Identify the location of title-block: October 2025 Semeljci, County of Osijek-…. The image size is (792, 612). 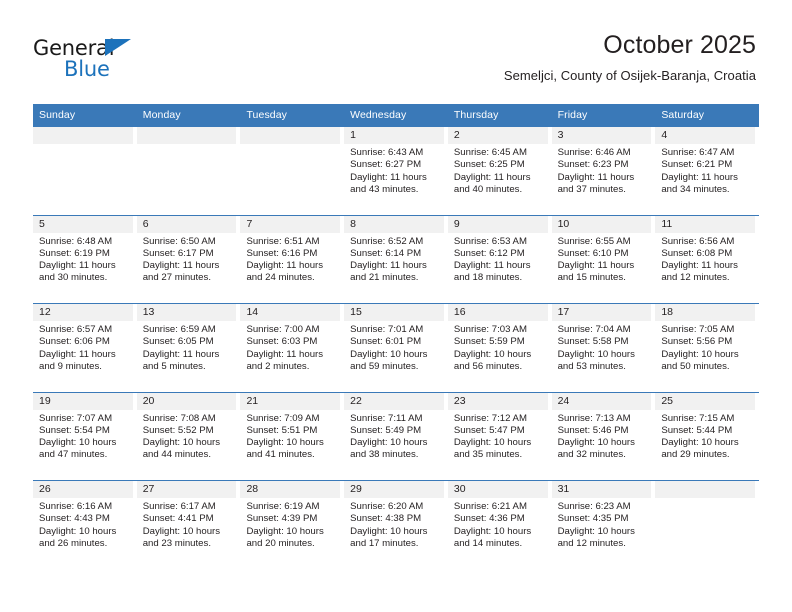
(630, 58).